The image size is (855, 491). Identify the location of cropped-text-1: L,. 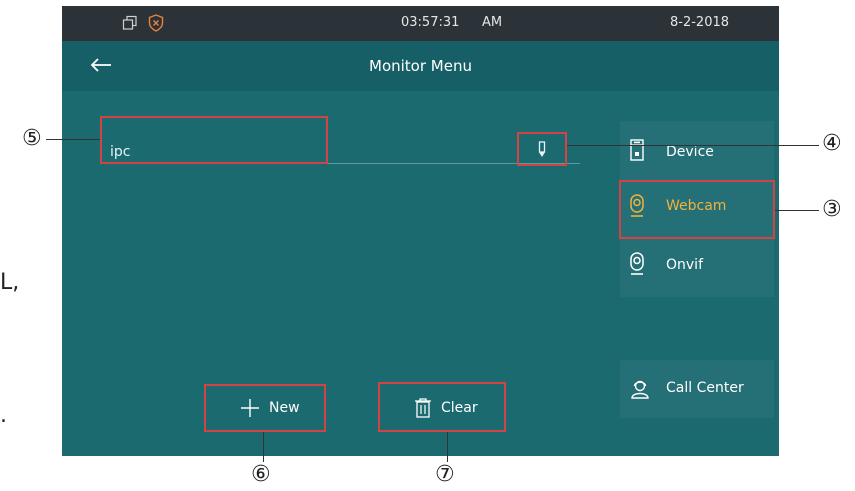
(10, 282).